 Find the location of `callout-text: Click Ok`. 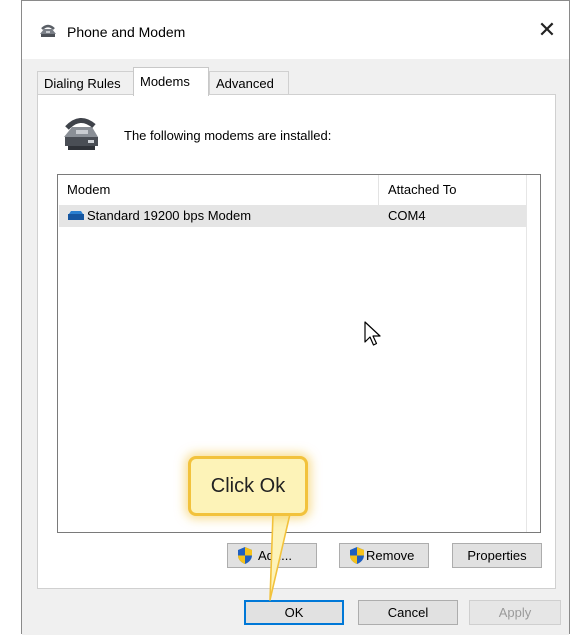

callout-text: Click Ok is located at coordinates (248, 486).